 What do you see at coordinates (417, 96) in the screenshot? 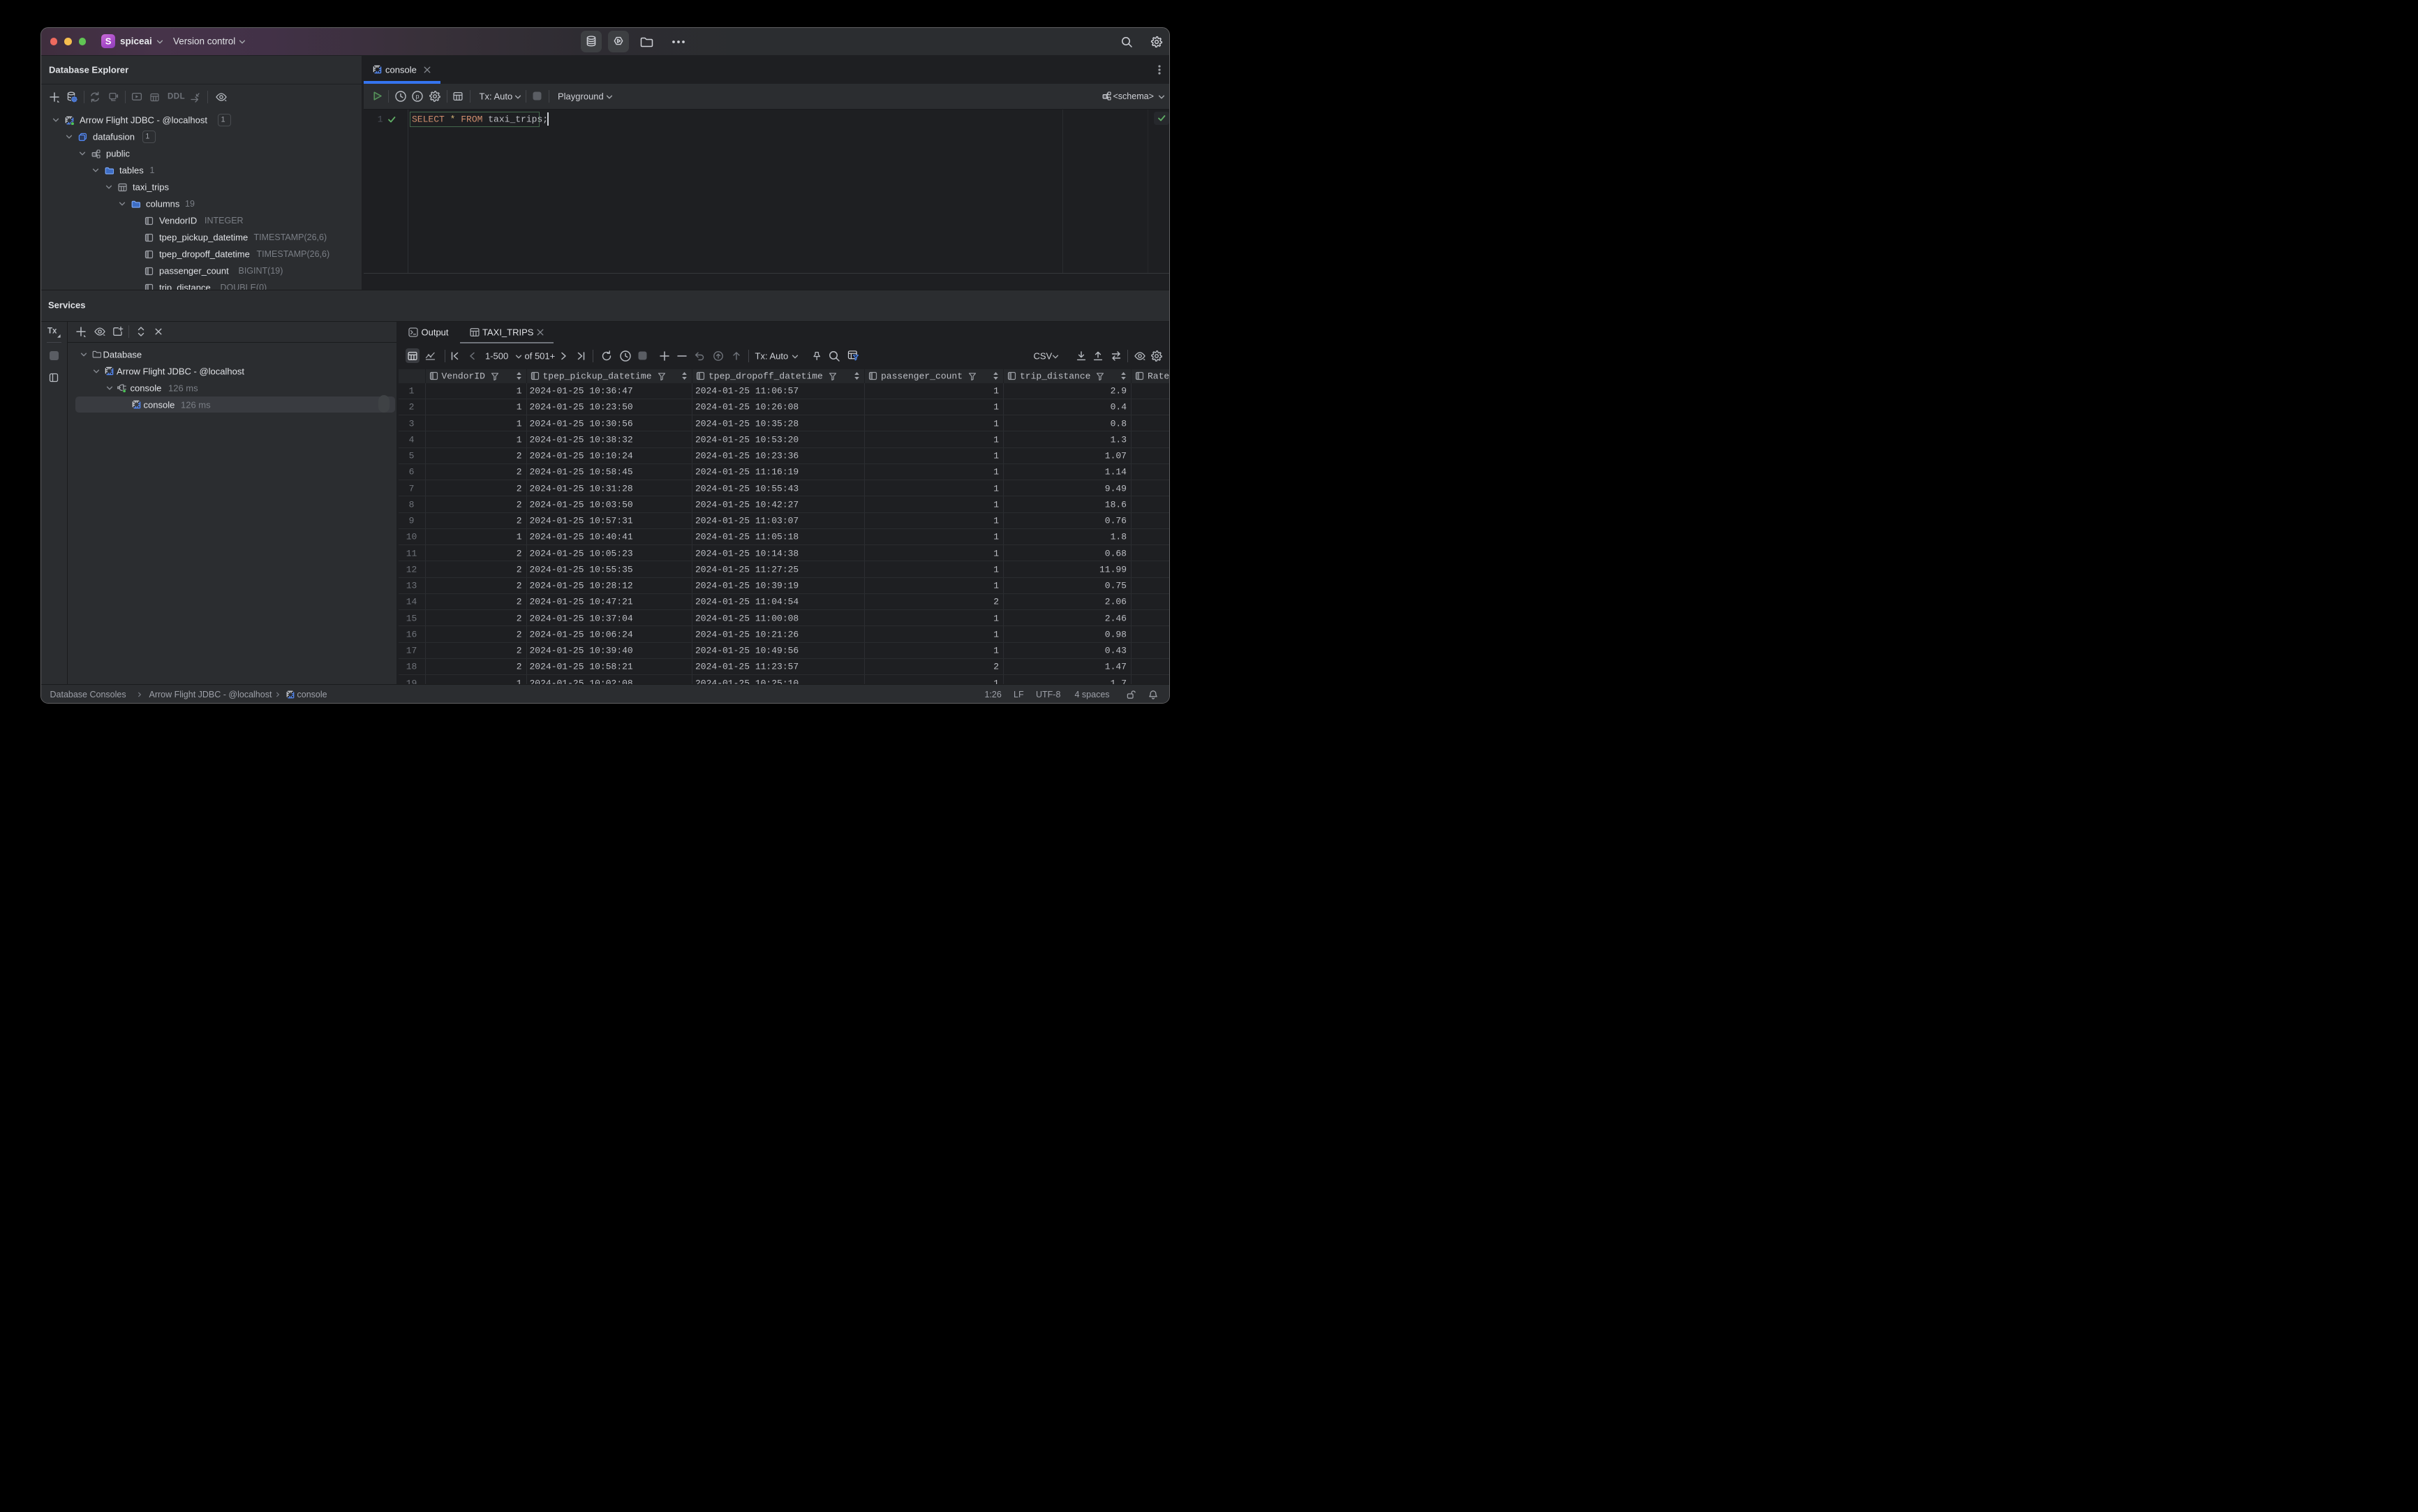
I see `svg-text: p` at bounding box center [417, 96].